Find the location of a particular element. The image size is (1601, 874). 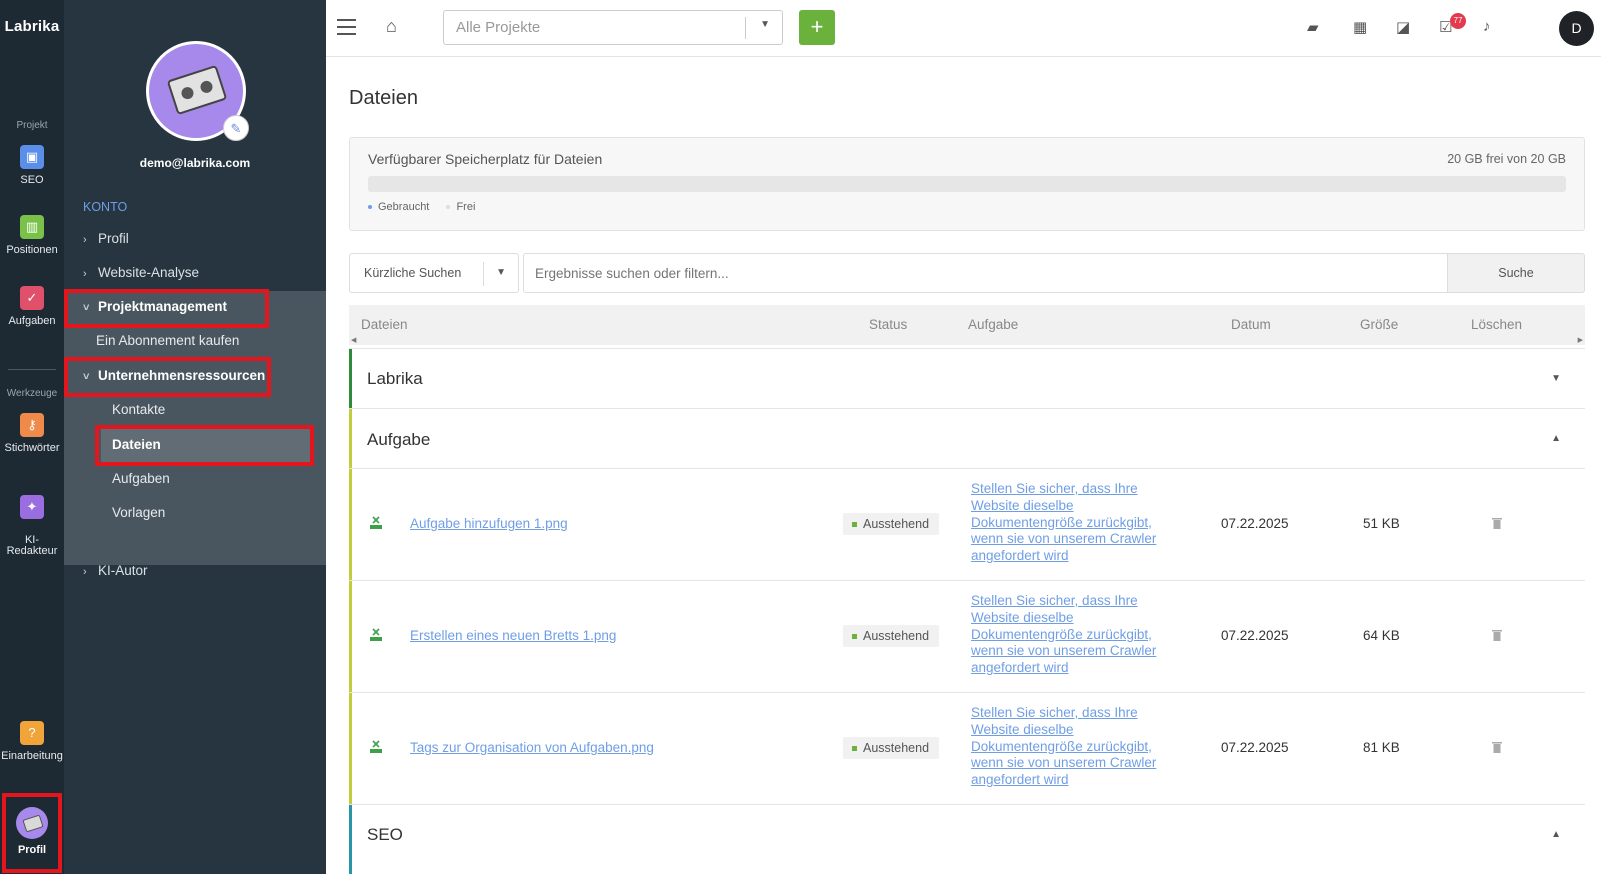

sidebar-item-profil: › Profil is located at coordinates (106, 238).